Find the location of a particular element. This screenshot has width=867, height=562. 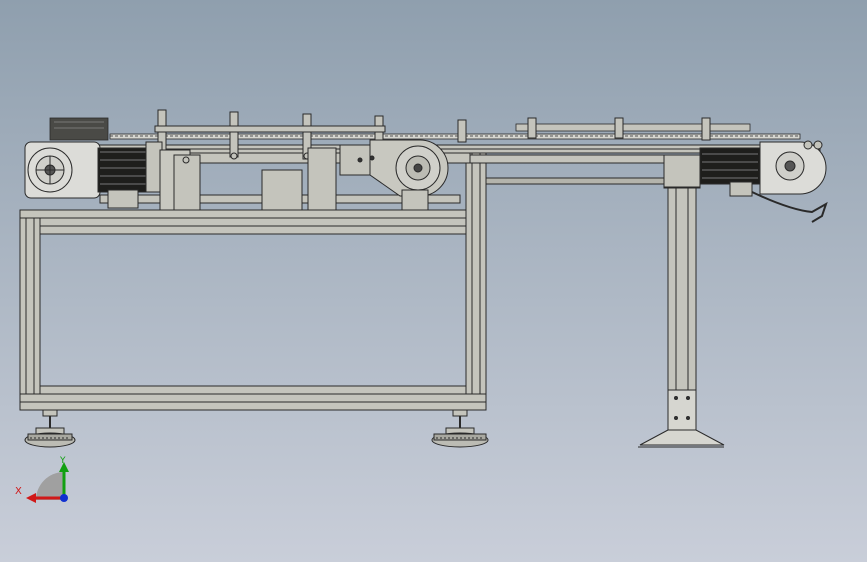

leveling-foot-left is located at coordinates (50, 428).